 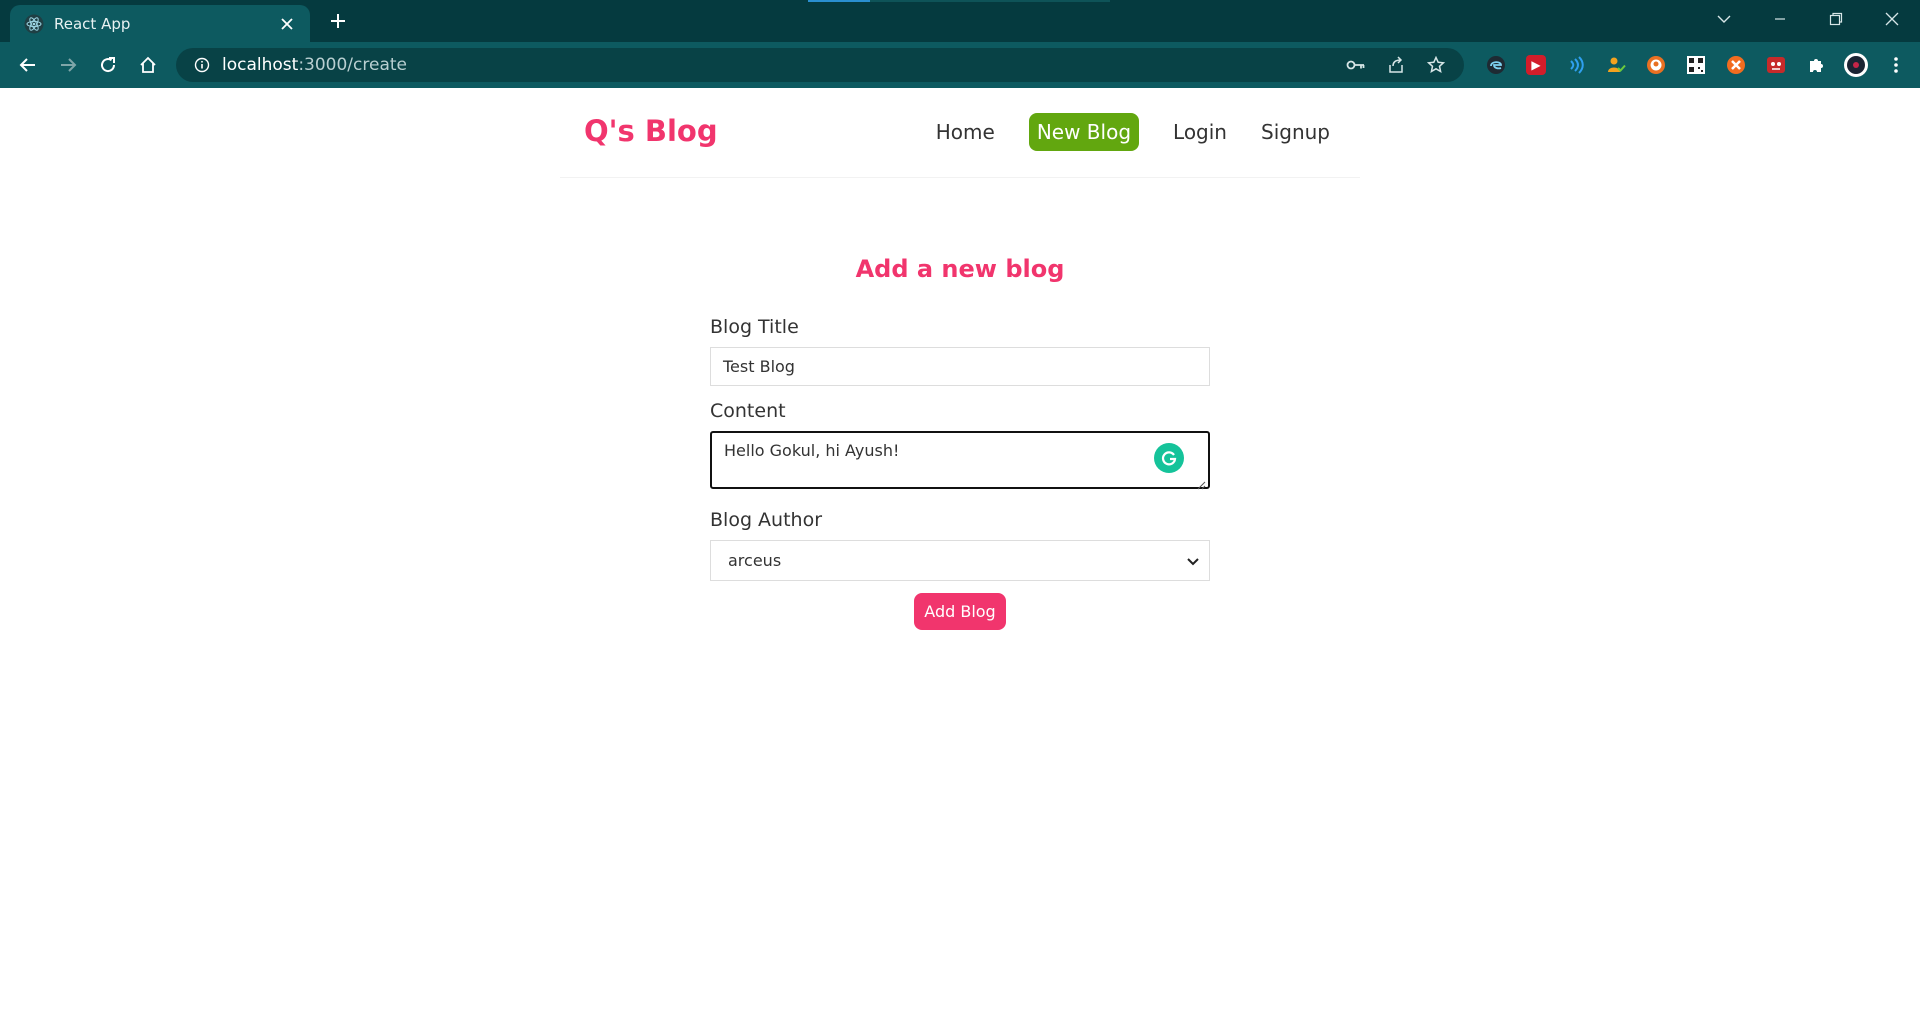 What do you see at coordinates (1201, 482) in the screenshot?
I see `resize-handle-icon` at bounding box center [1201, 482].